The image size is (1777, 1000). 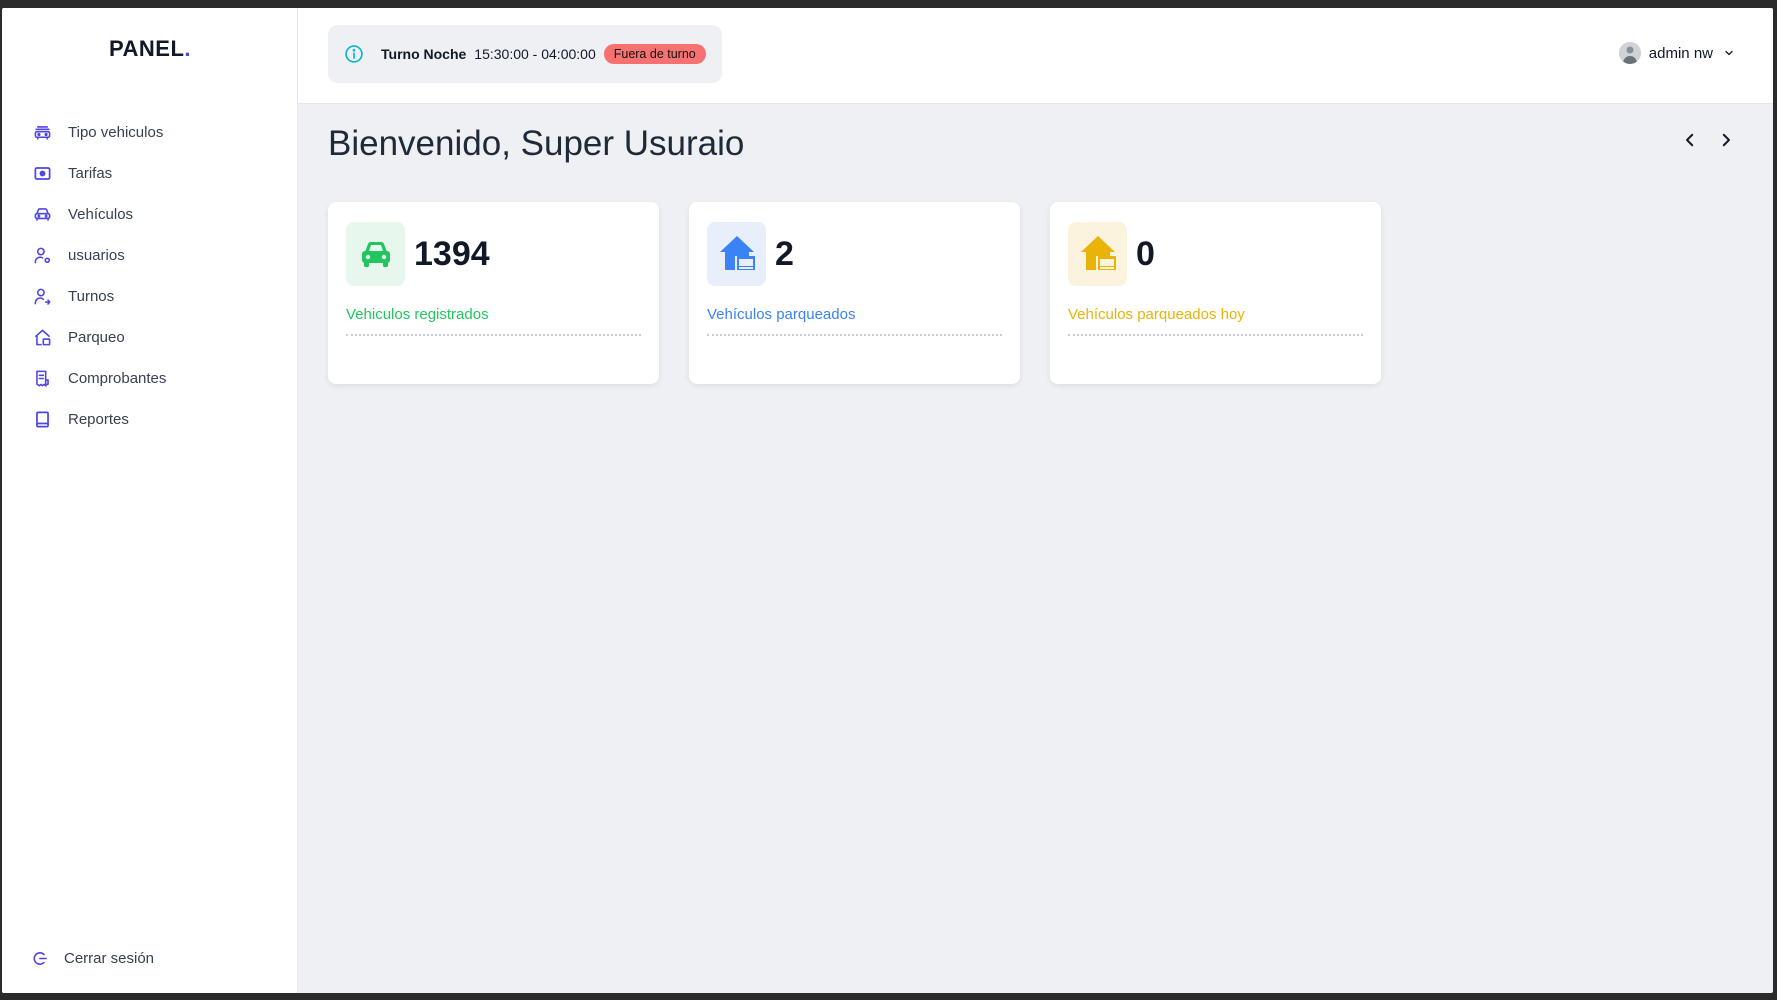 I want to click on user-shift-icon, so click(x=42, y=297).